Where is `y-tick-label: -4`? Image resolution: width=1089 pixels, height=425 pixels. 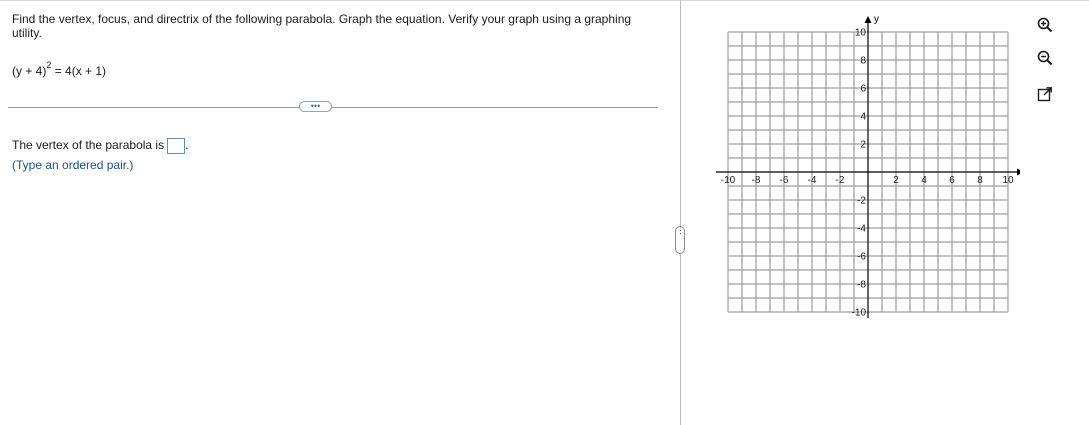
y-tick-label: -4 is located at coordinates (861, 229).